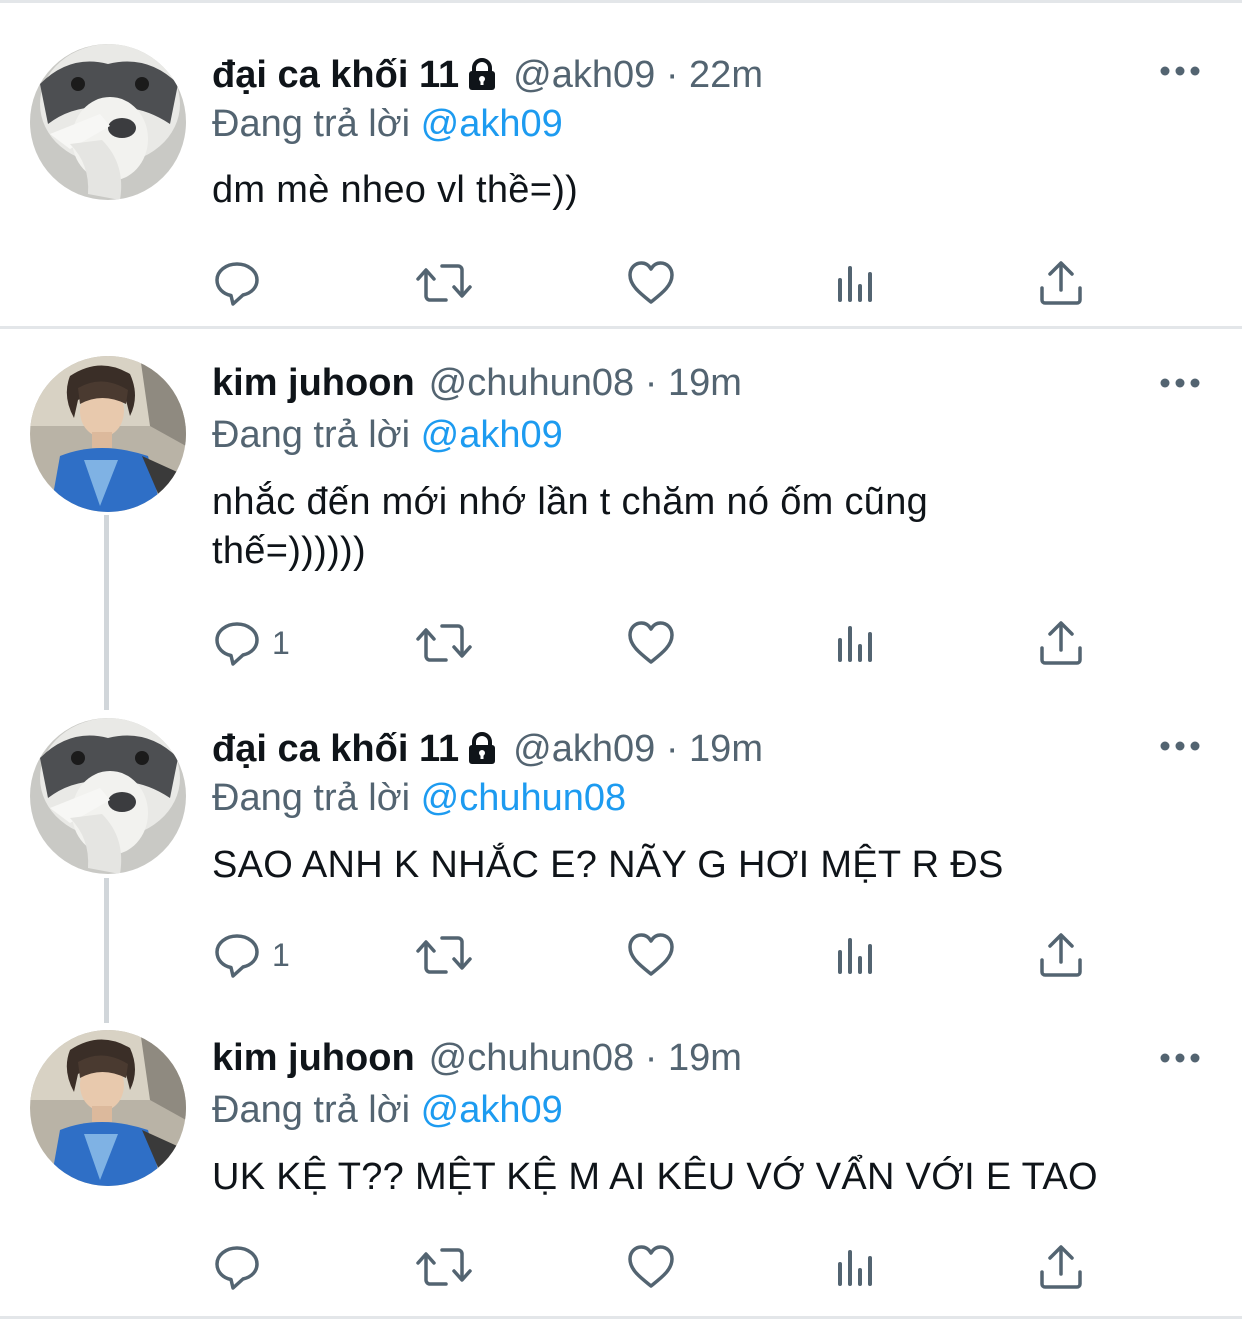  Describe the element at coordinates (621, 1317) in the screenshot. I see `bottom-separator` at that location.